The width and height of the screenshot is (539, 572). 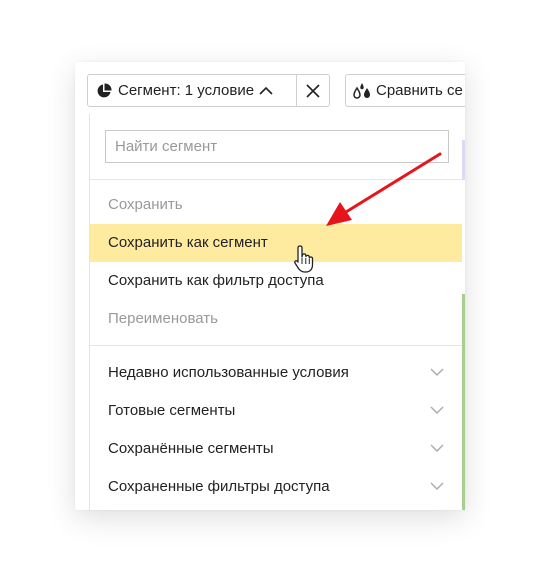 What do you see at coordinates (276, 319) in the screenshot?
I see `menu-item-rename: Переименовать` at bounding box center [276, 319].